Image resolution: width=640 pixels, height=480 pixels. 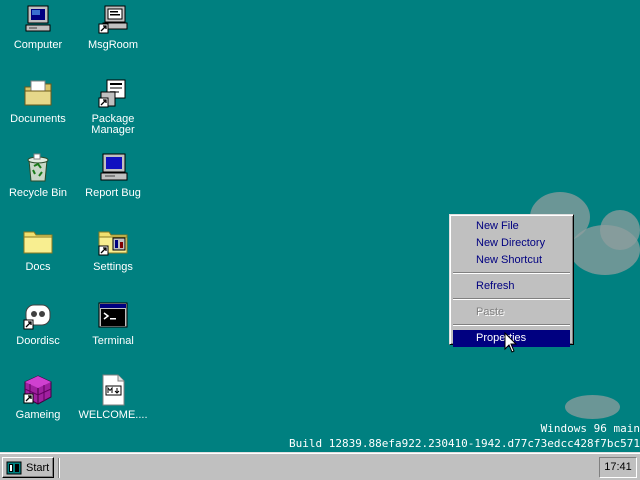 What do you see at coordinates (38, 45) in the screenshot?
I see `desktop-icon-label: Computer` at bounding box center [38, 45].